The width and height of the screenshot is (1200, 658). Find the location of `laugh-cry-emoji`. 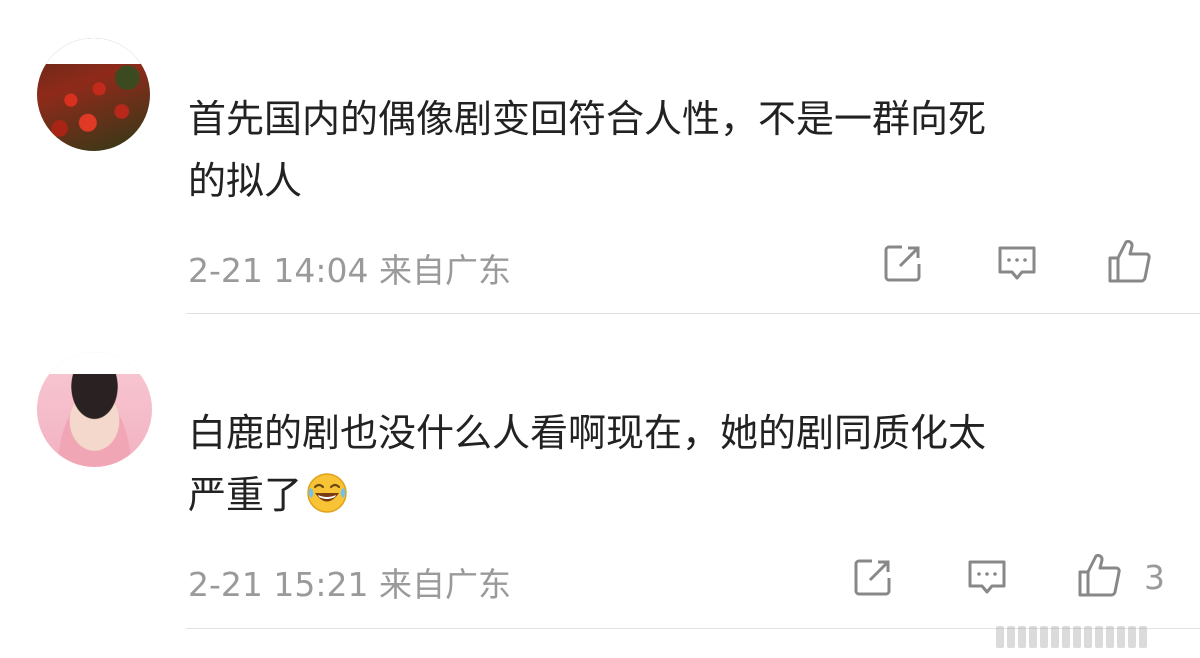

laugh-cry-emoji is located at coordinates (327, 493).